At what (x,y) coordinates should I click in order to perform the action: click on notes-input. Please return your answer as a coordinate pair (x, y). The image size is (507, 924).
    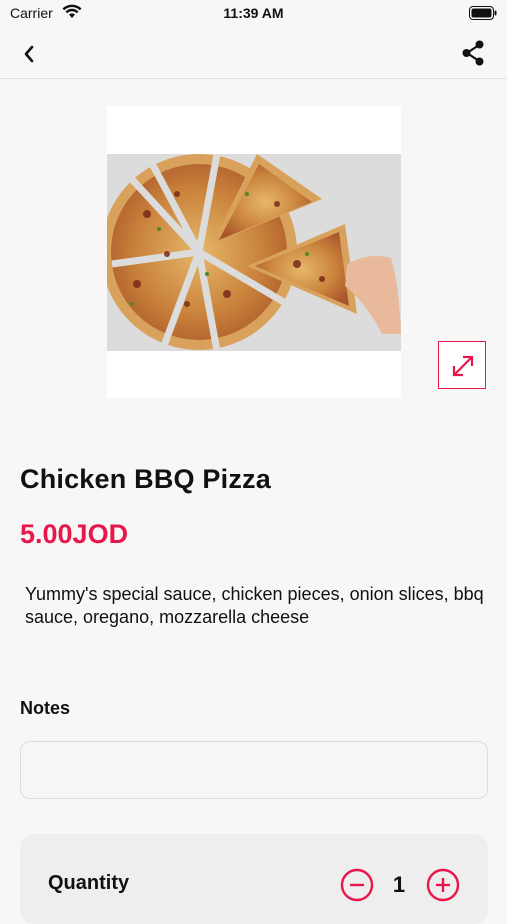
    Looking at the image, I should click on (254, 770).